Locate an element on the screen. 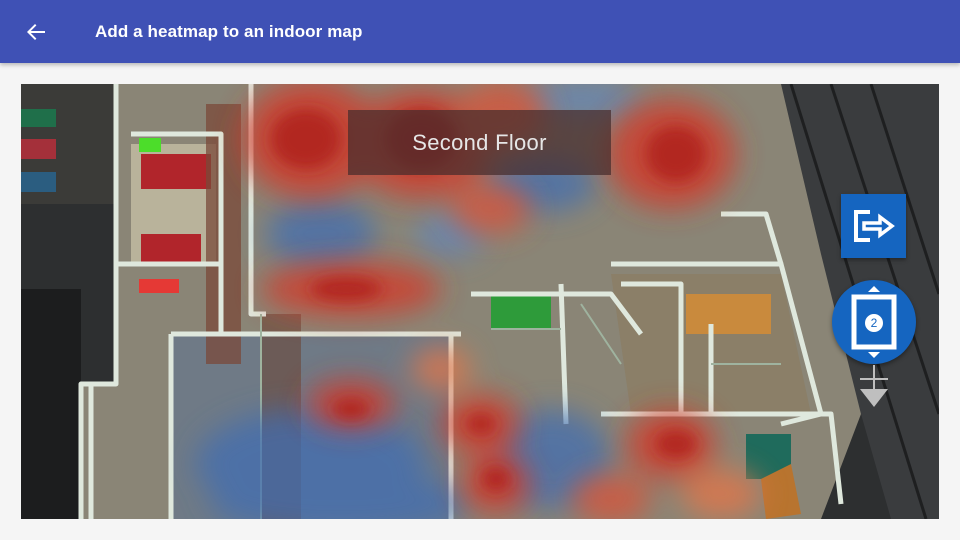  floor-down-button is located at coordinates (874, 387).